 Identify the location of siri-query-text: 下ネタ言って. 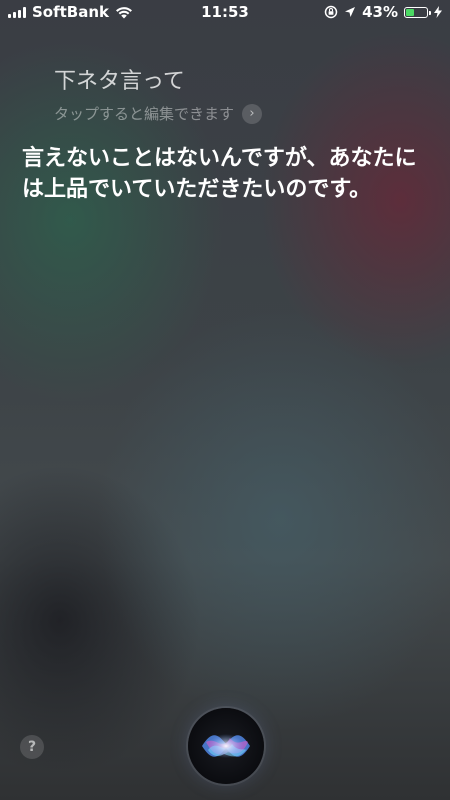
(119, 79).